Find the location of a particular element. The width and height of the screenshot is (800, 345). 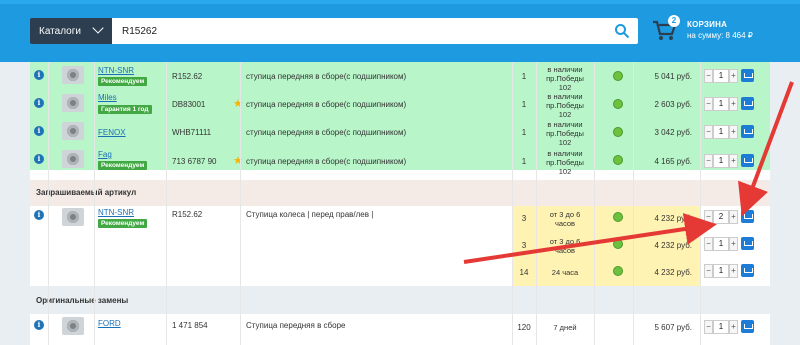

section-title: Запрашиваемый артикул is located at coordinates (86, 192).